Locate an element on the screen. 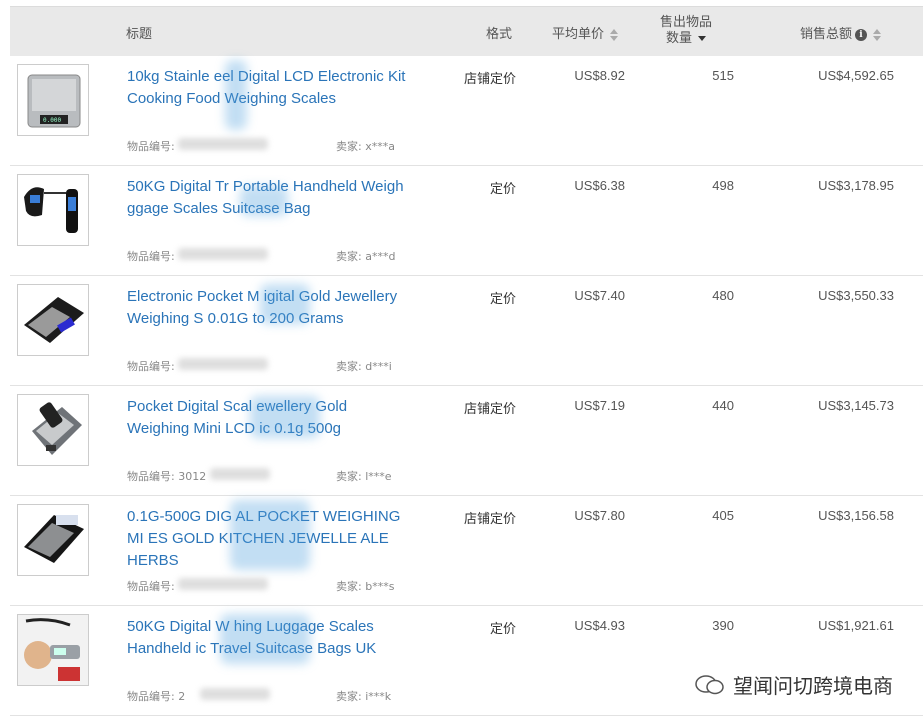 This screenshot has height=725, width=923. col-header-sold: 售出物品 数量 is located at coordinates (686, 31).